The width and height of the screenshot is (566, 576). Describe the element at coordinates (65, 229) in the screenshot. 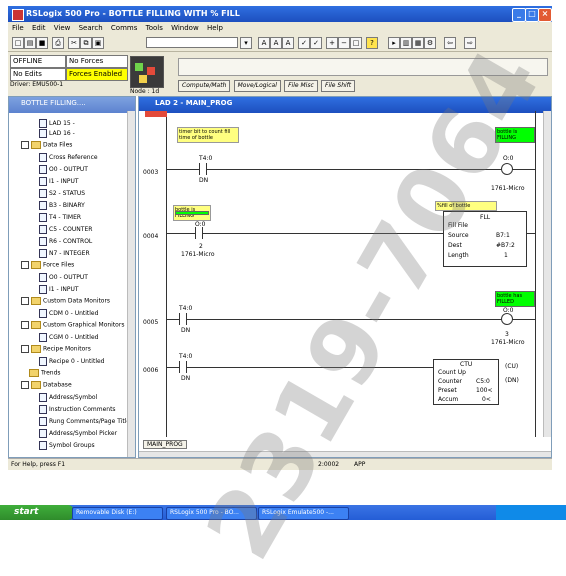

I see `tree-item-counter: C5 - COUNTER` at that location.